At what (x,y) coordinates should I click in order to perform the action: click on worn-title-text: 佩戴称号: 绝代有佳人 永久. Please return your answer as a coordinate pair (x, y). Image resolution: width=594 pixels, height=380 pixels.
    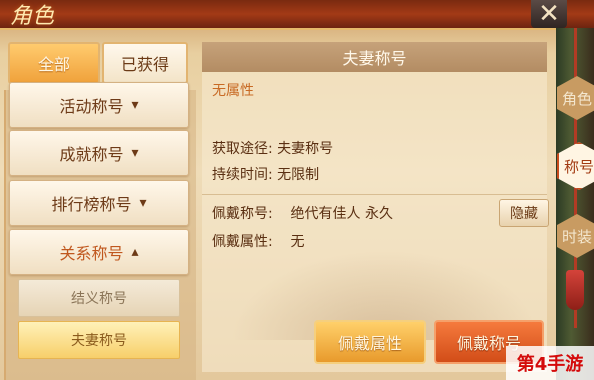
    Looking at the image, I should click on (302, 214).